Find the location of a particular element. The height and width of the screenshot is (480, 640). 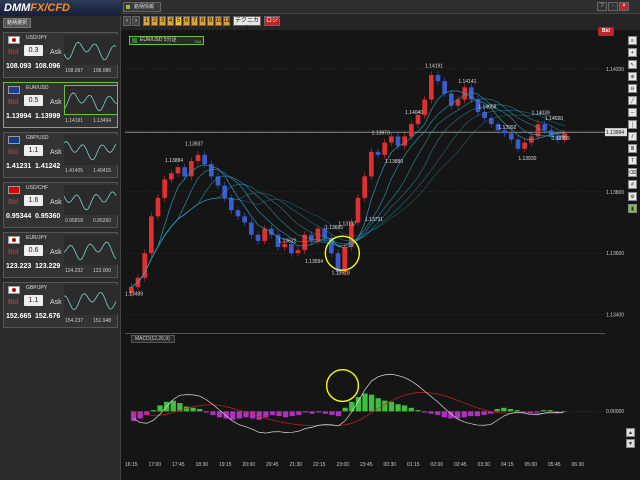

sparkline-line is located at coordinates (90, 301).